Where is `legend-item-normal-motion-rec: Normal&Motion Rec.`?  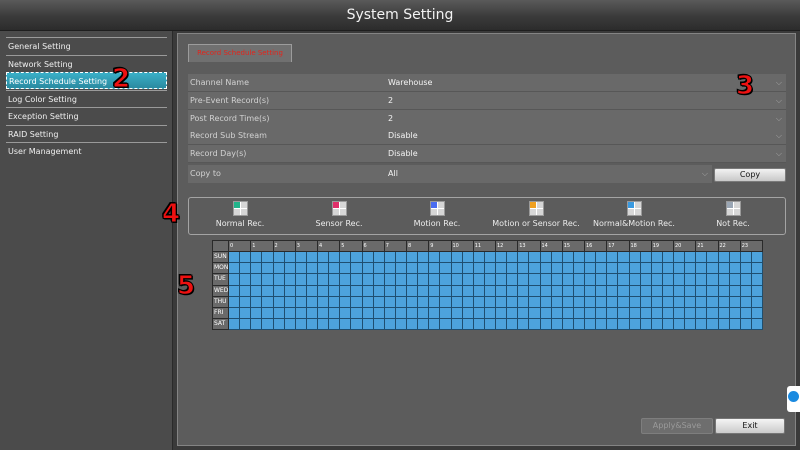 legend-item-normal-motion-rec: Normal&Motion Rec. is located at coordinates (634, 214).